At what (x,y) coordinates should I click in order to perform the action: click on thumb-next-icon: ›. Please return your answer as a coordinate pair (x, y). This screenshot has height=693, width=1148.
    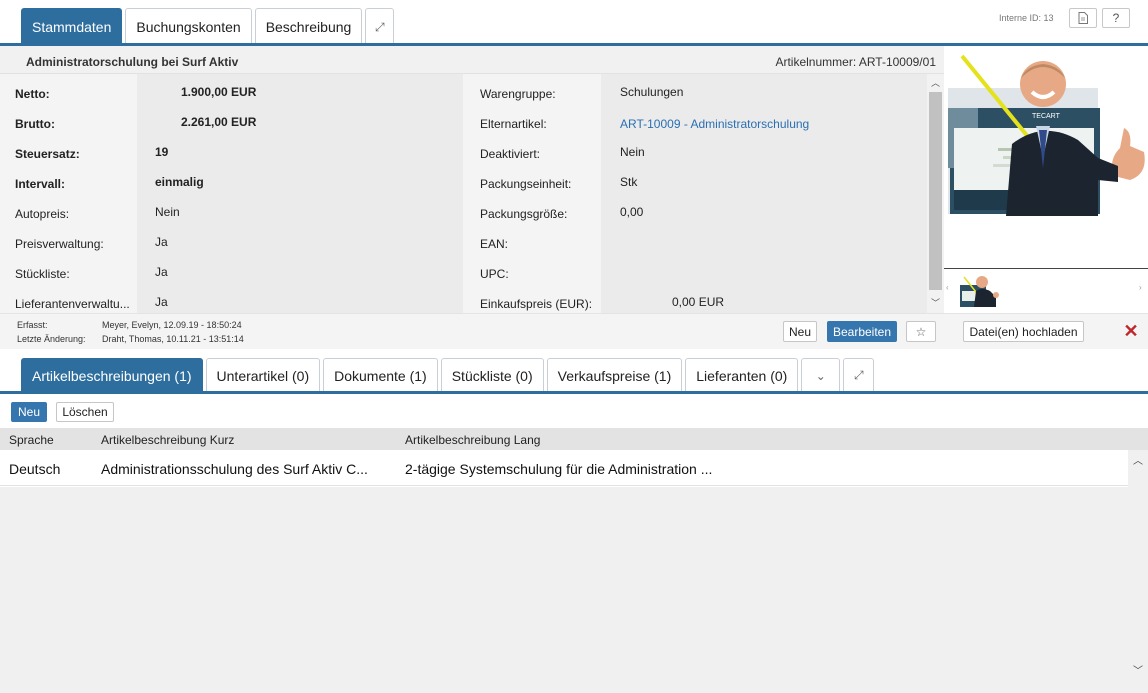
    Looking at the image, I should click on (1140, 287).